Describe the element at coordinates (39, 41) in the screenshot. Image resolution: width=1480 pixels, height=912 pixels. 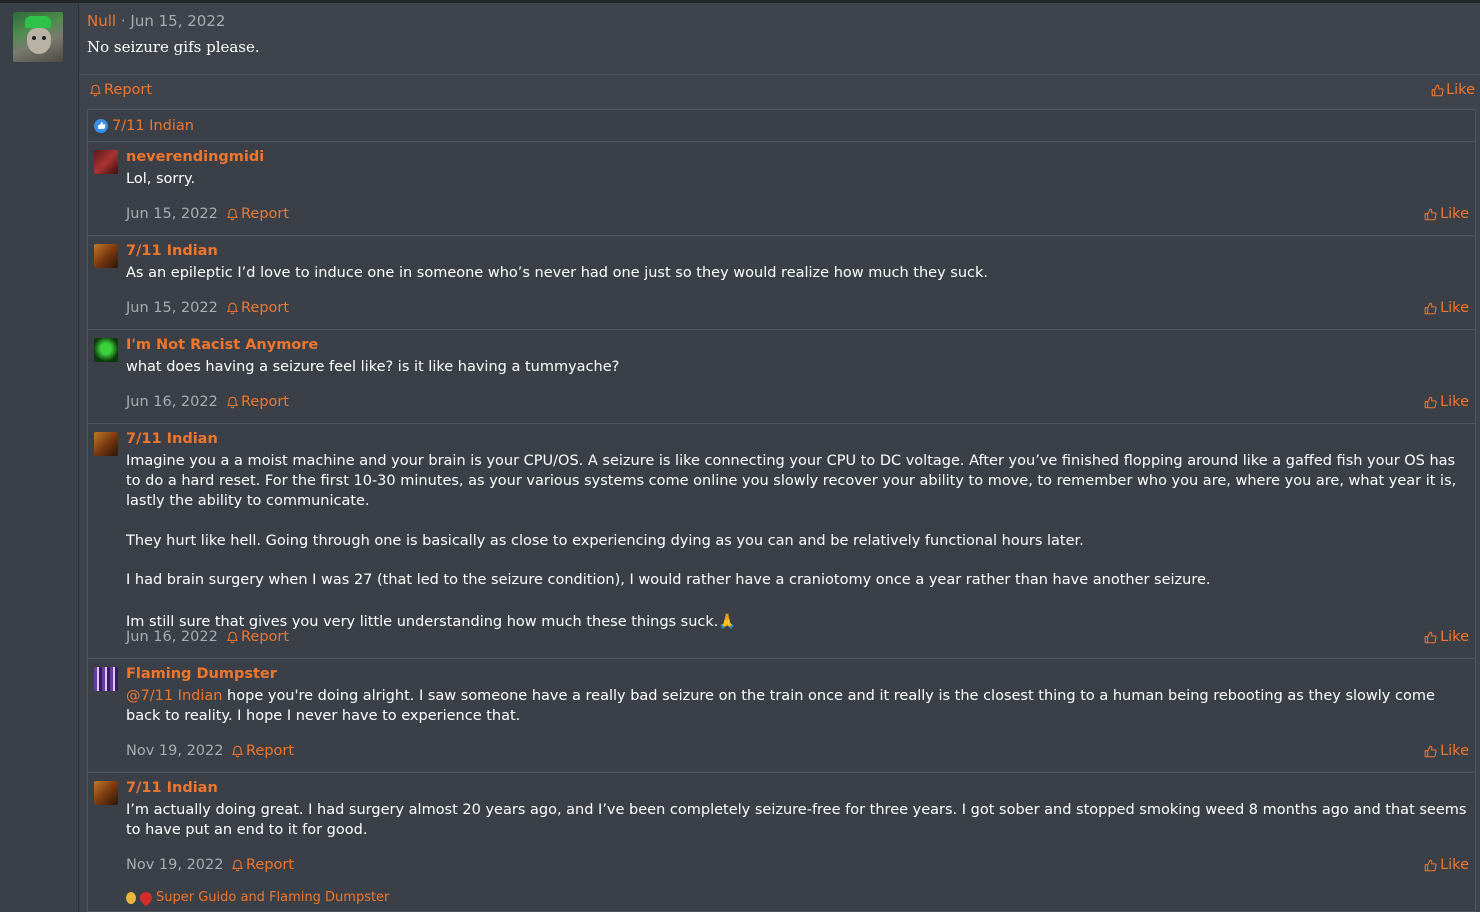
I see `face-icon` at that location.